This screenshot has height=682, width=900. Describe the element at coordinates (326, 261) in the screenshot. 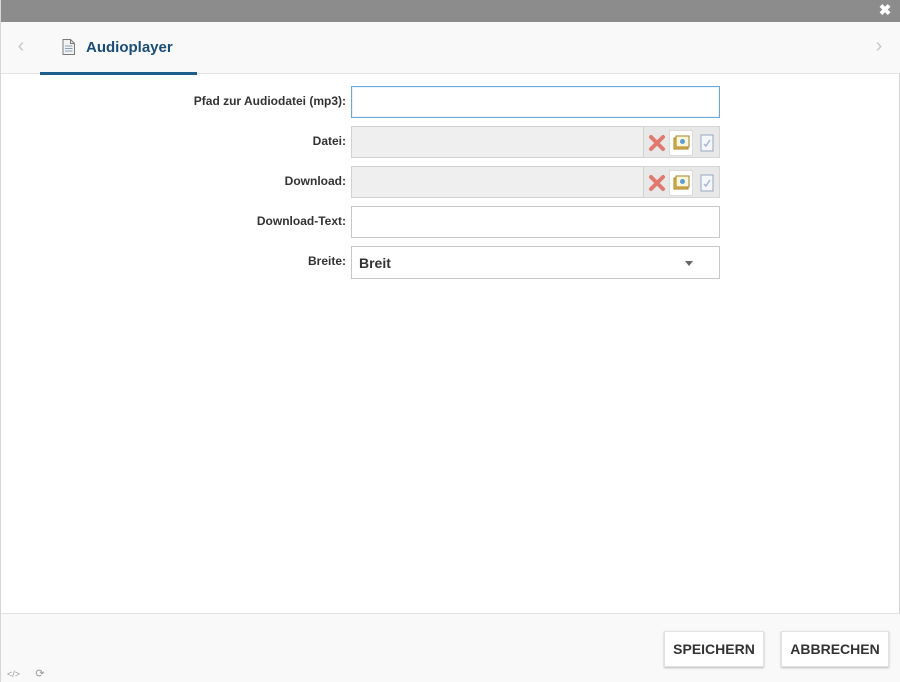

I see `width-label: Breite:` at that location.